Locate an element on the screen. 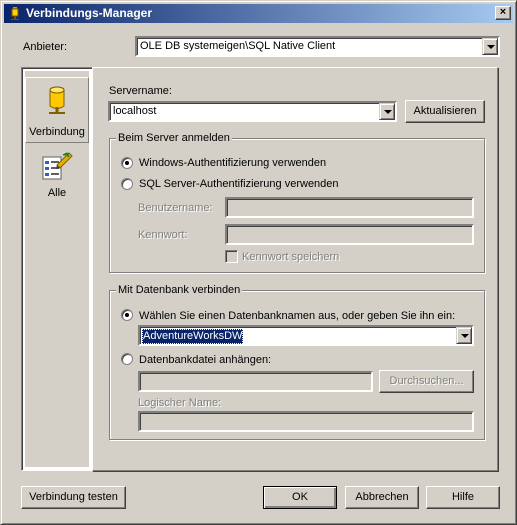 The width and height of the screenshot is (517, 525). close-icon: × is located at coordinates (503, 12).